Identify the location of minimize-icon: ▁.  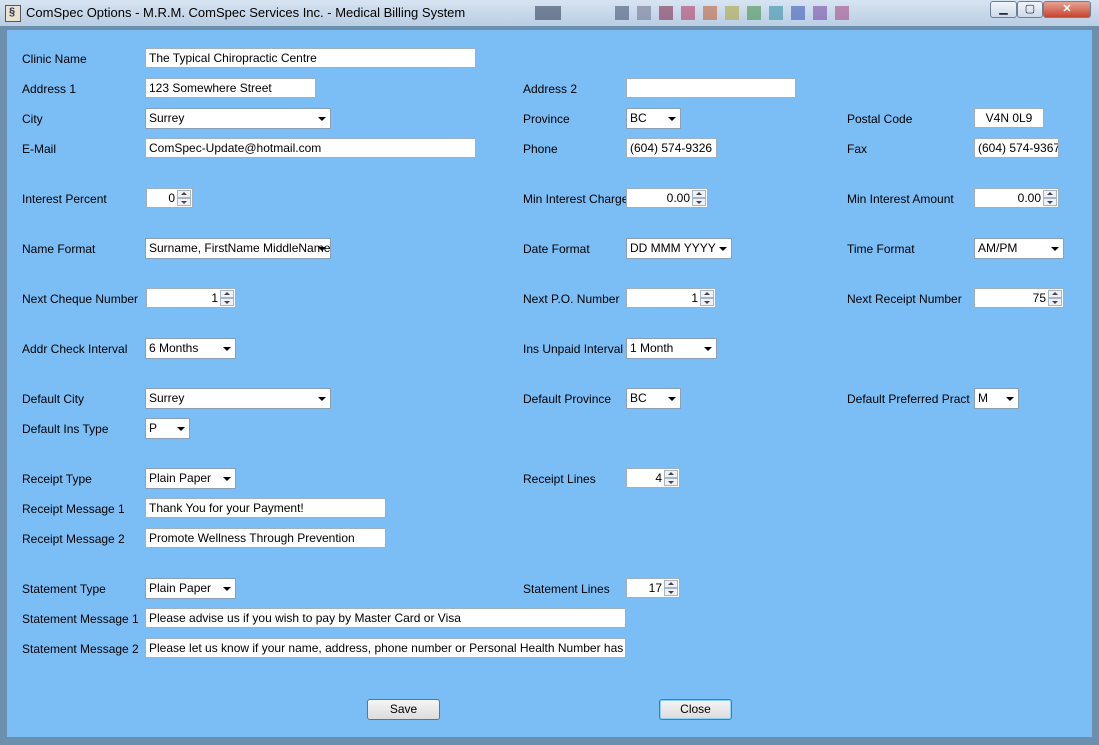
(1003, 9).